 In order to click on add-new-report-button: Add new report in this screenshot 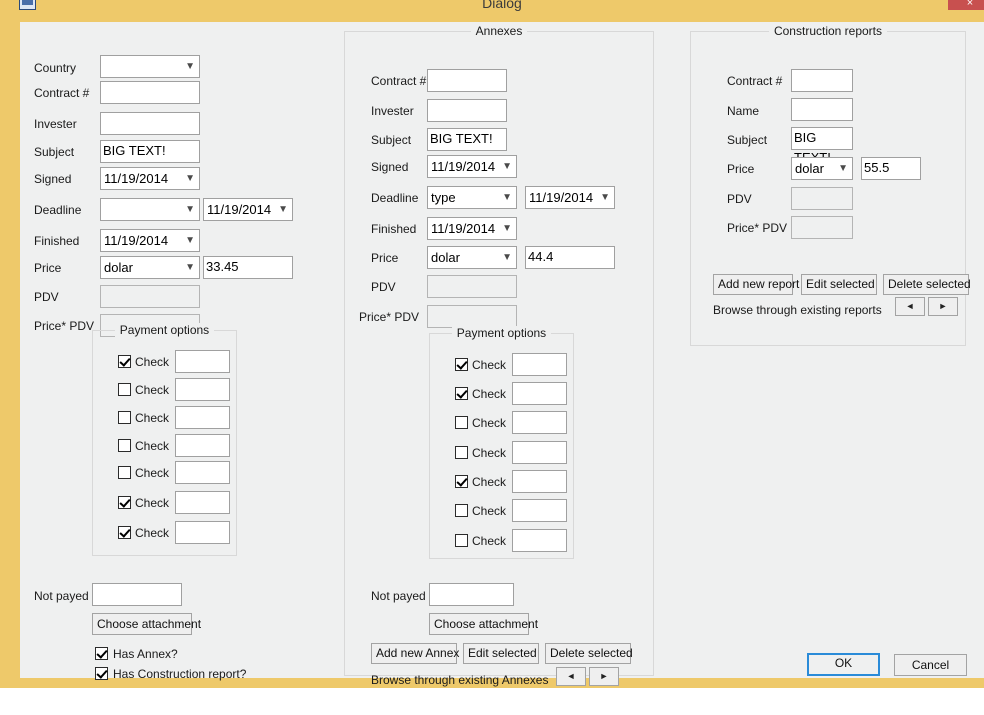, I will do `click(756, 284)`.